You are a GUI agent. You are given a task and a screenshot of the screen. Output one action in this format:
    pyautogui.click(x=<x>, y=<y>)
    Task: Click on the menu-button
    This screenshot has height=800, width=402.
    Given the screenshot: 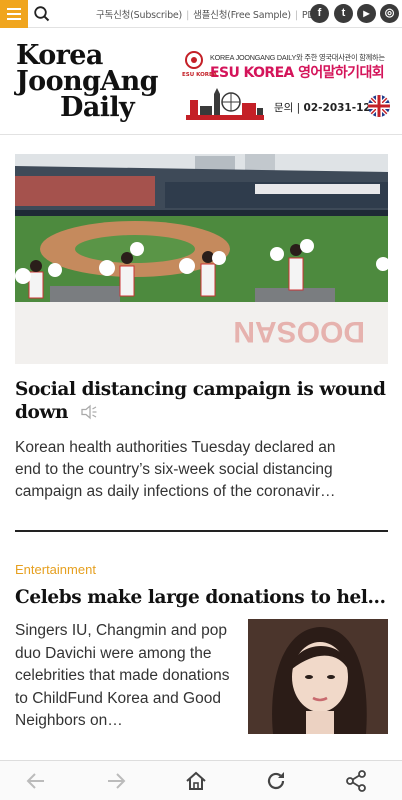 What is the action you would take?
    pyautogui.click(x=14, y=14)
    